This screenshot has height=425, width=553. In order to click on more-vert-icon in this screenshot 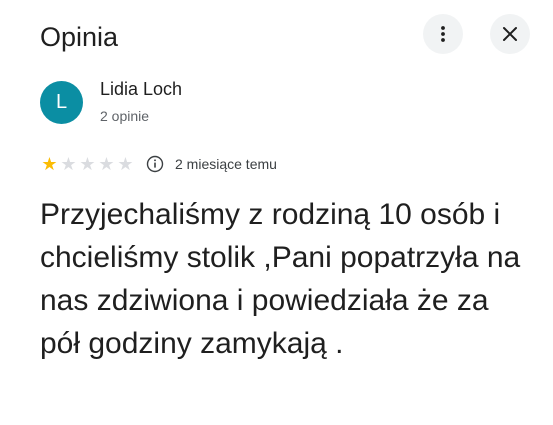, I will do `click(443, 34)`.